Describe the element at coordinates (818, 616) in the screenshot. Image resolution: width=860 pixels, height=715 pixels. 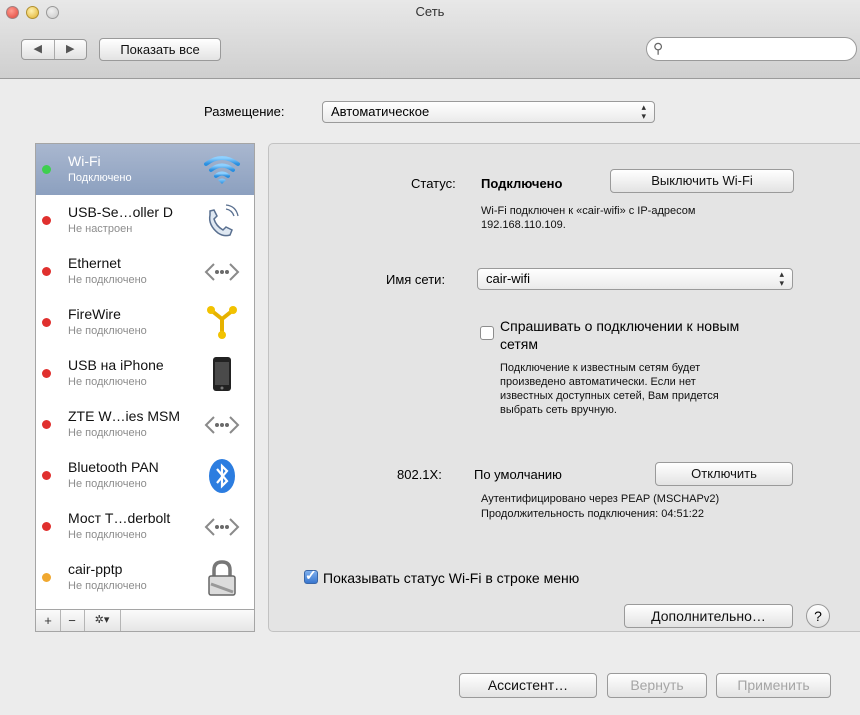
I see `help-button: ?` at that location.